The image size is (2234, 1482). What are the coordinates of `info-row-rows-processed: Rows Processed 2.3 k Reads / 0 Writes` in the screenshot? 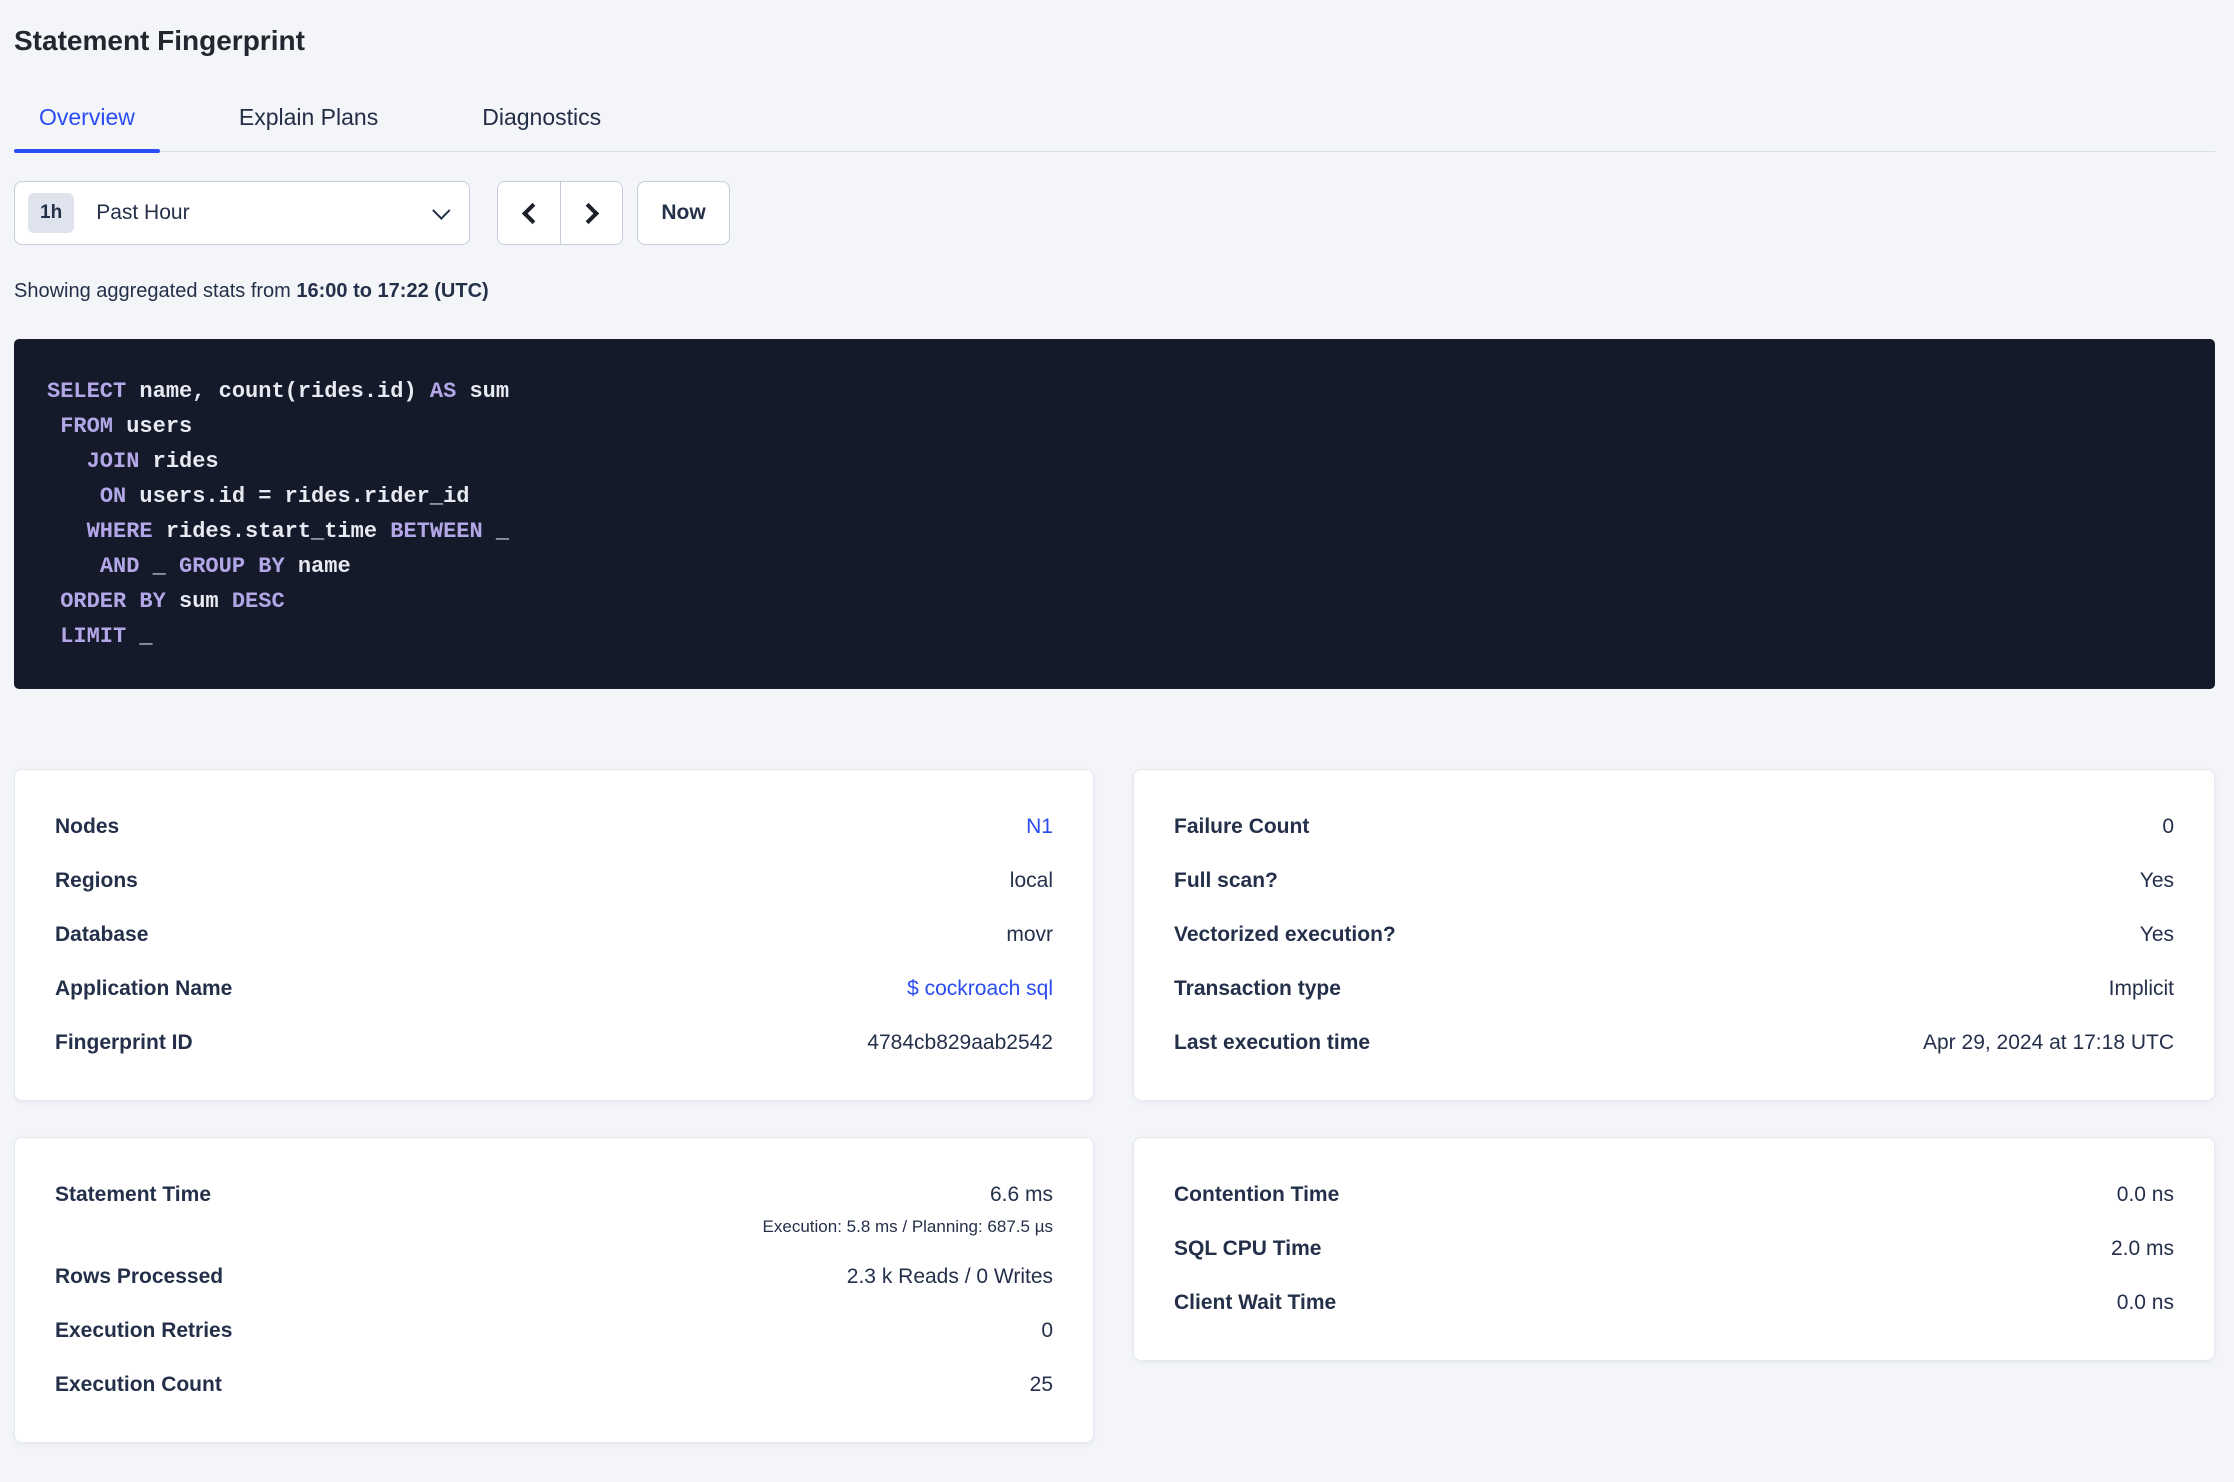 It's located at (554, 1277).